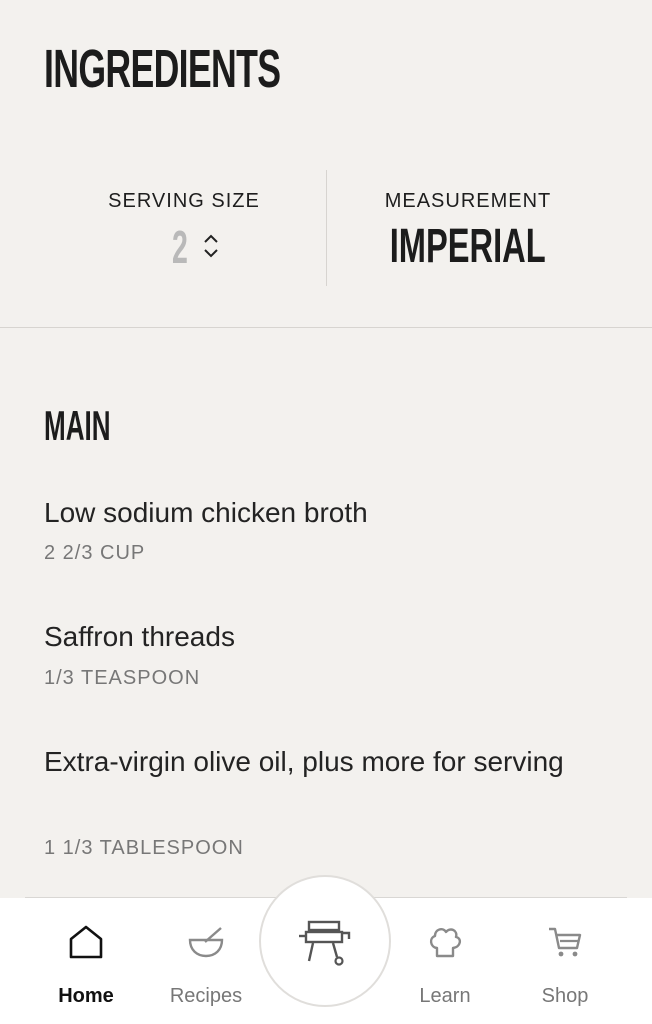 This screenshot has height=1024, width=652. What do you see at coordinates (206, 512) in the screenshot?
I see `ingredient-name: Low sodium chicken broth` at bounding box center [206, 512].